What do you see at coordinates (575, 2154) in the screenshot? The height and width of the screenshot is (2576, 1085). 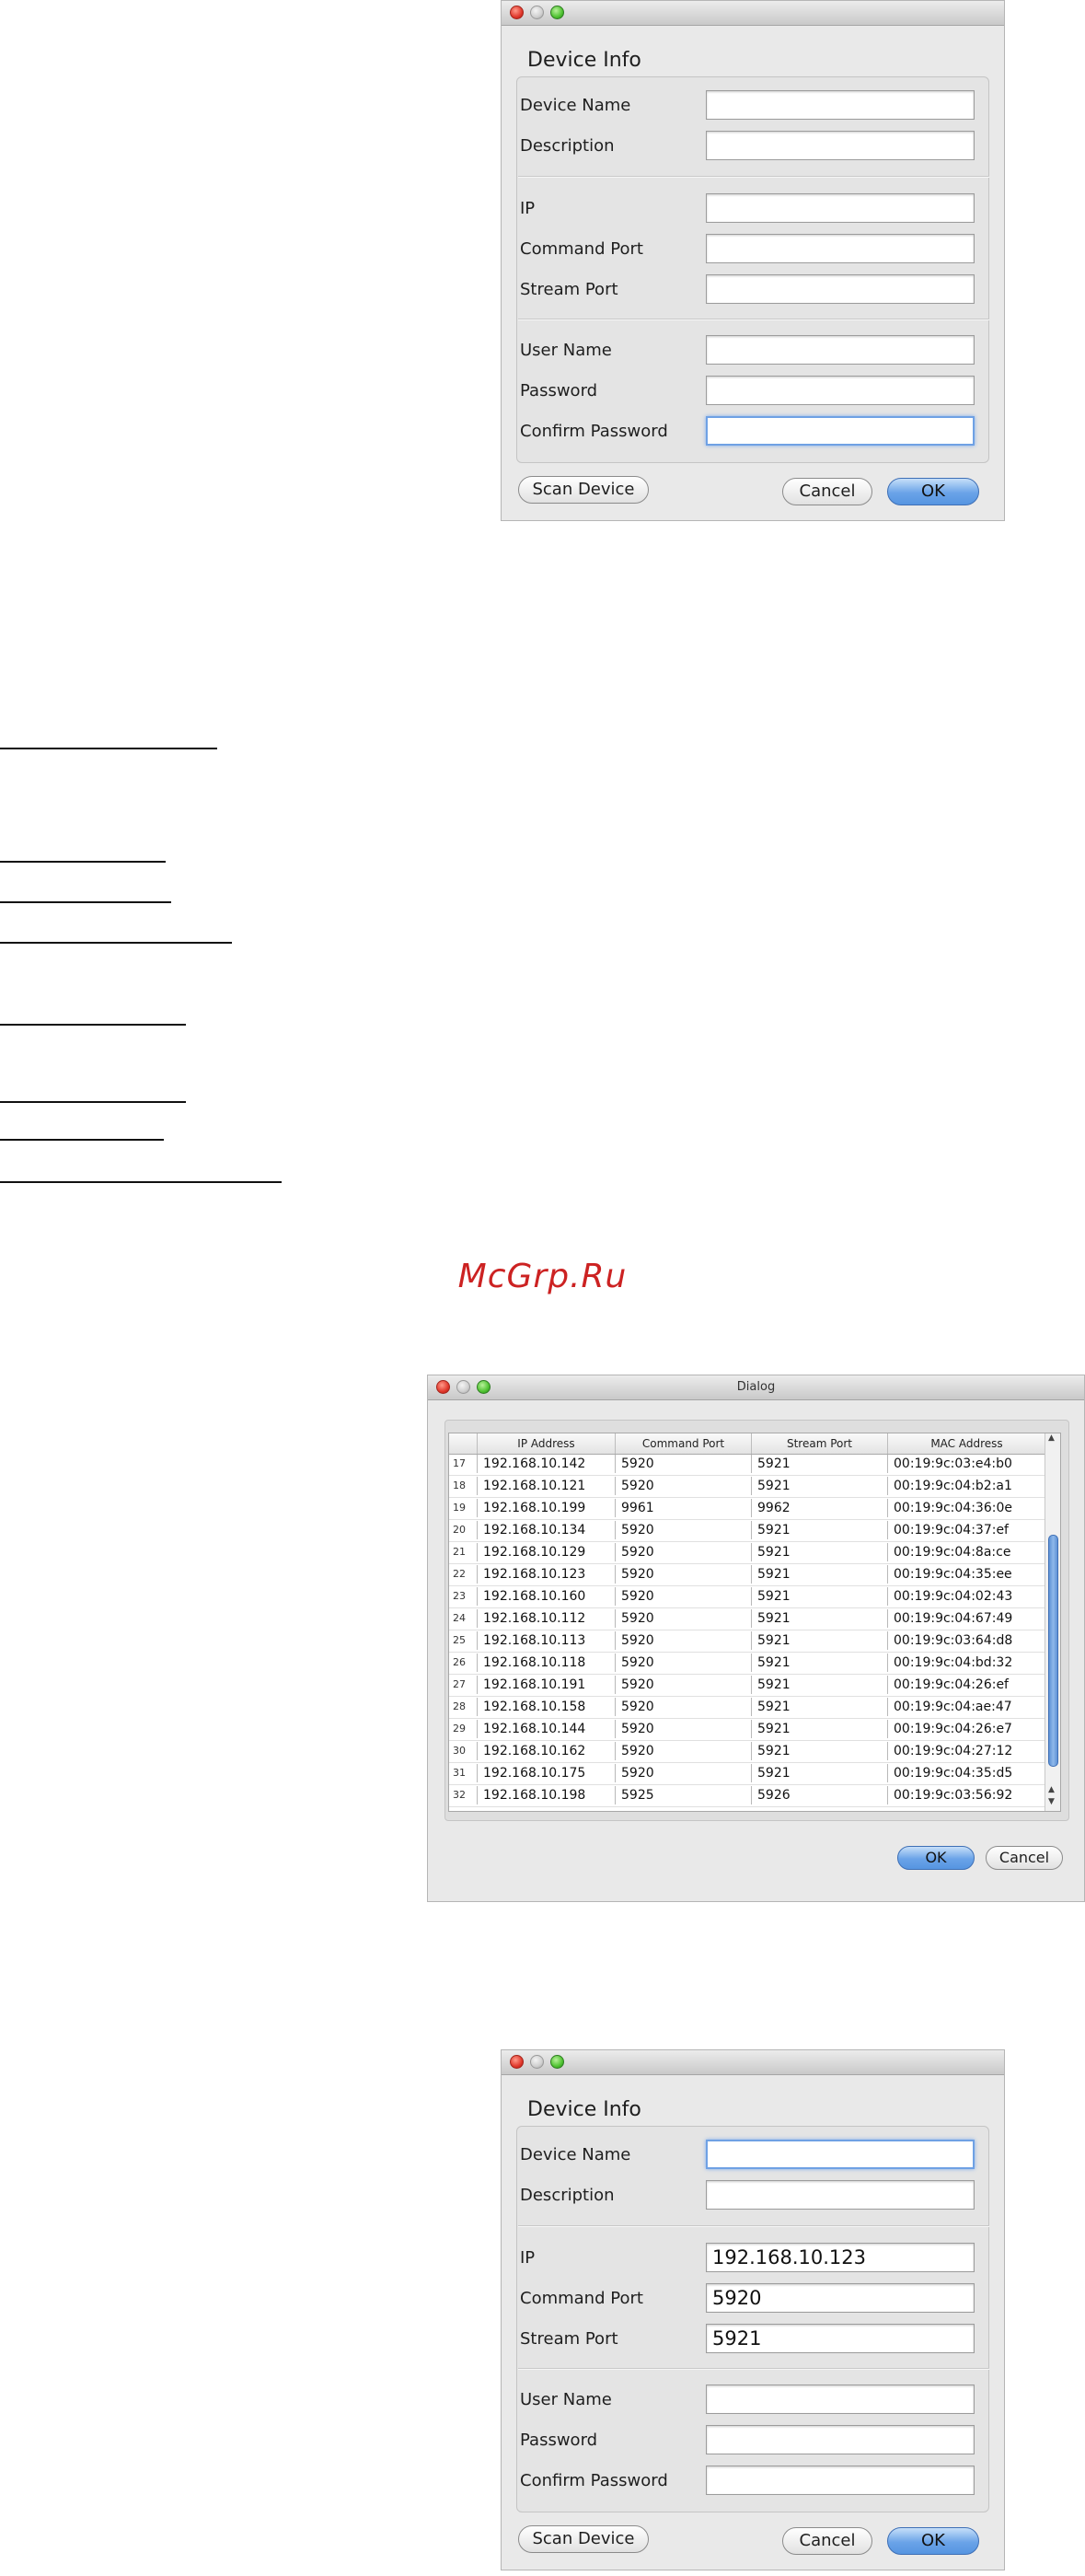 I see `device-name-label: Device Name` at bounding box center [575, 2154].